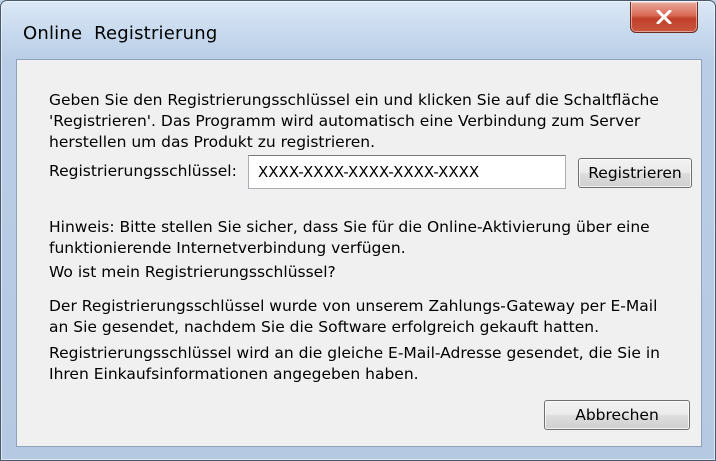 This screenshot has height=461, width=716. Describe the element at coordinates (407, 172) in the screenshot. I see `registration-key-input` at that location.